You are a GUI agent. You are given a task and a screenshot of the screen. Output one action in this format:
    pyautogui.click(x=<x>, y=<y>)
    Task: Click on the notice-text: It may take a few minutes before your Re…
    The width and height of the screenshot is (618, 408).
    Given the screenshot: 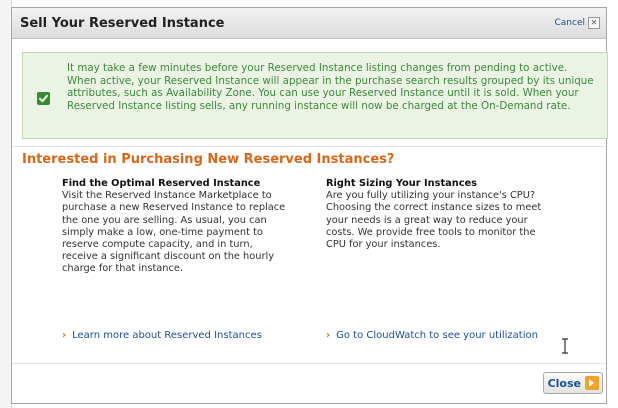 What is the action you would take?
    pyautogui.click(x=330, y=87)
    